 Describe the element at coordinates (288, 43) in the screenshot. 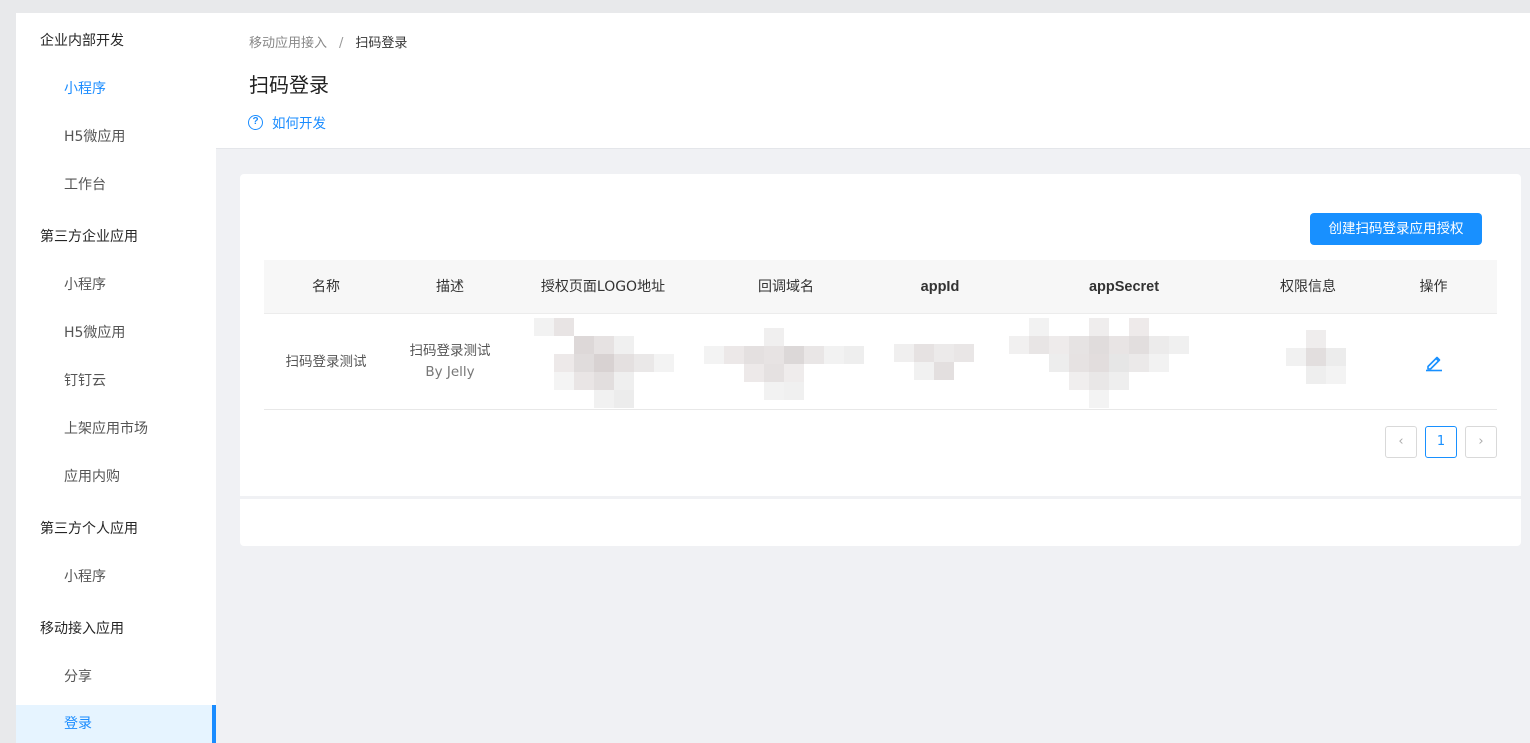

I see `breadcrumb-link-mobile-access: 移动应用接入` at that location.